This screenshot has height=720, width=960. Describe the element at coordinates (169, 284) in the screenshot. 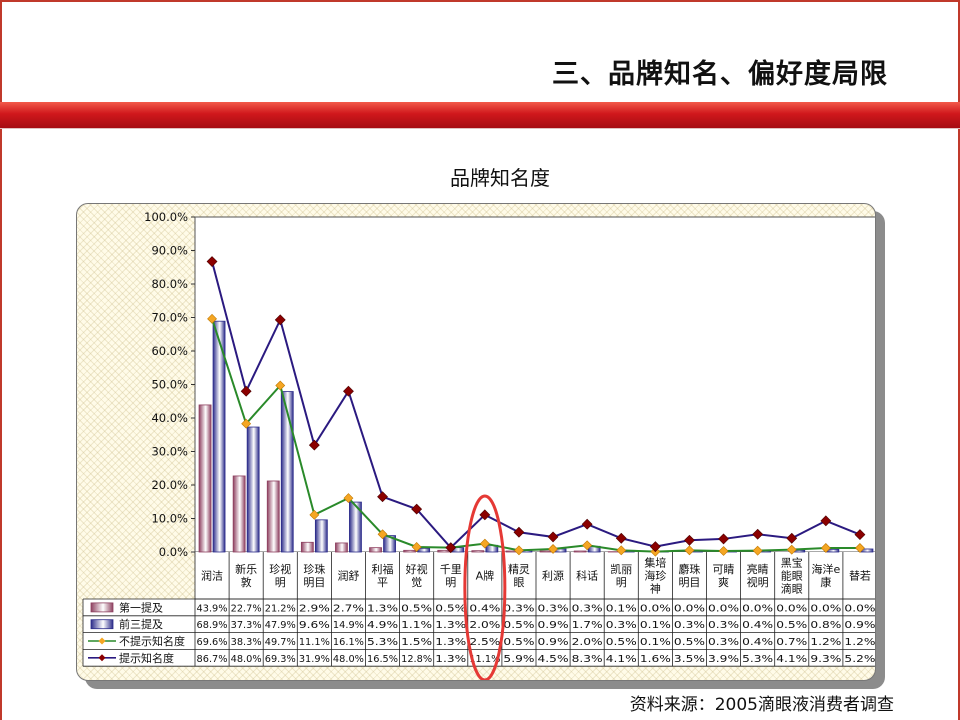

I see `y-tick-label: 80.0%` at that location.